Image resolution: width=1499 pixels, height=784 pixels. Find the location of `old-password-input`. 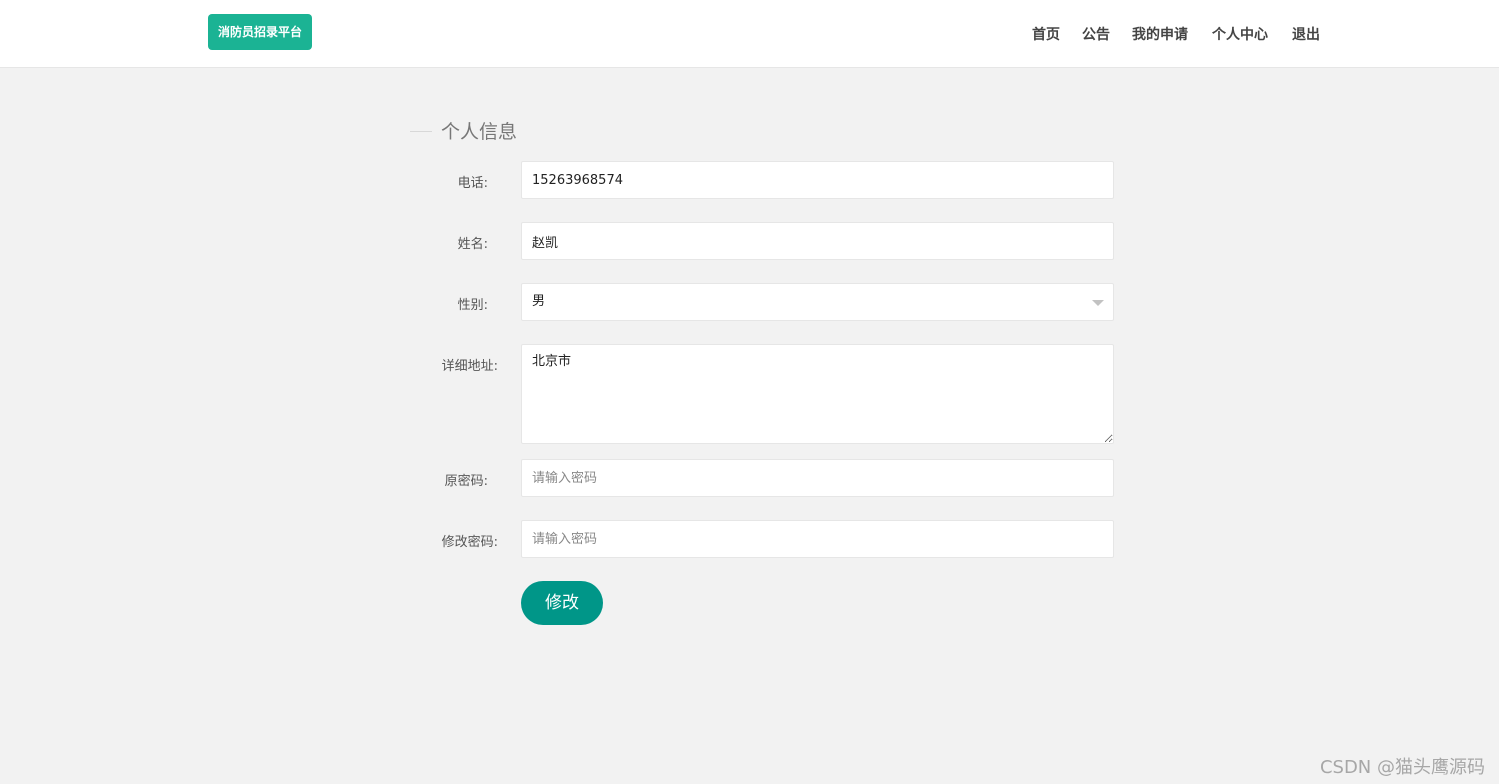

old-password-input is located at coordinates (817, 478).